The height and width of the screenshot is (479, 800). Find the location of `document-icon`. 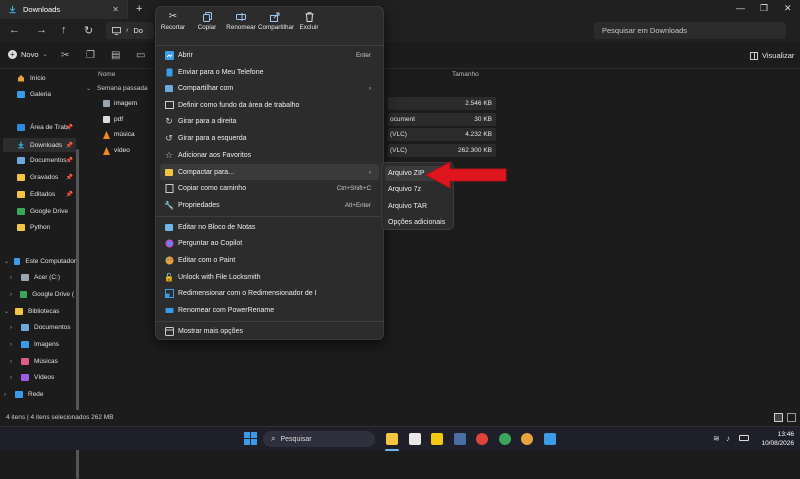

document-icon is located at coordinates (25, 327).